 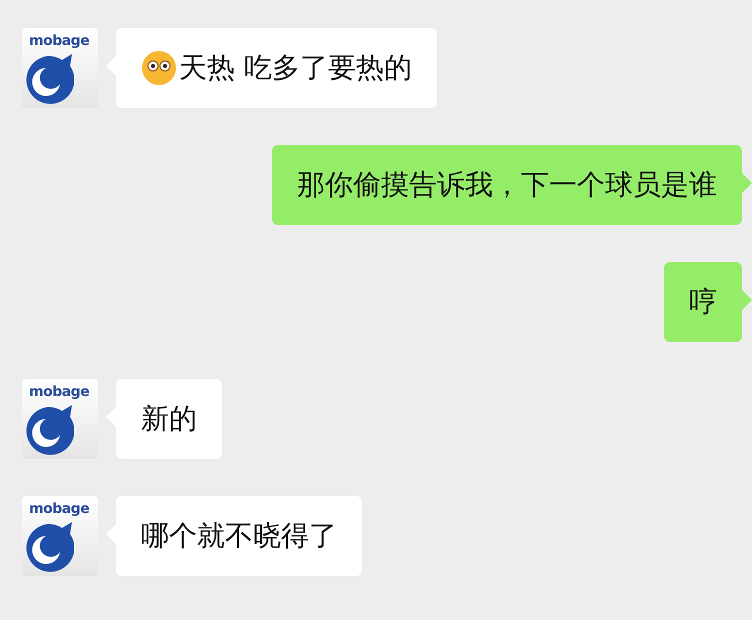 What do you see at coordinates (703, 302) in the screenshot?
I see `message-bubble: 哼` at bounding box center [703, 302].